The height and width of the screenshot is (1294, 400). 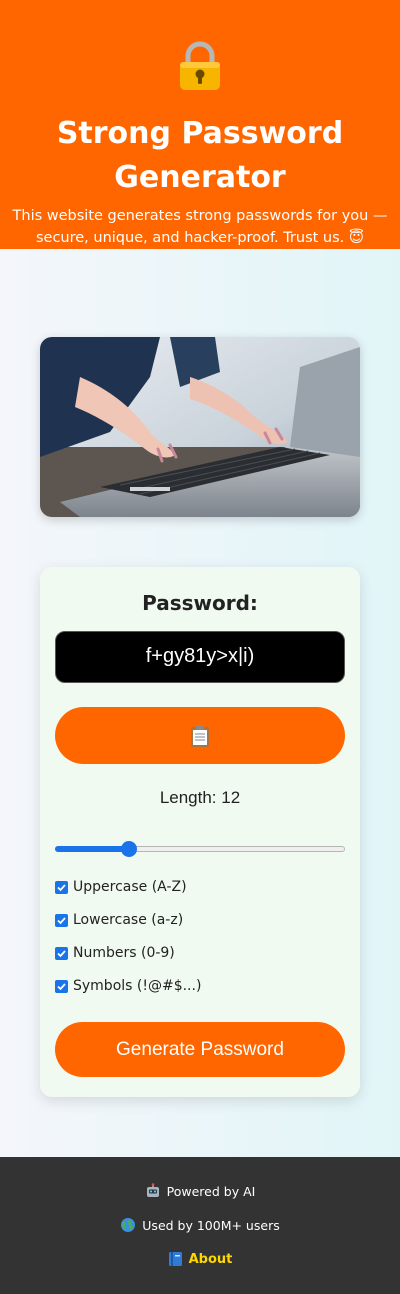 I want to click on page-title: Strong Password Generator, so click(x=200, y=155).